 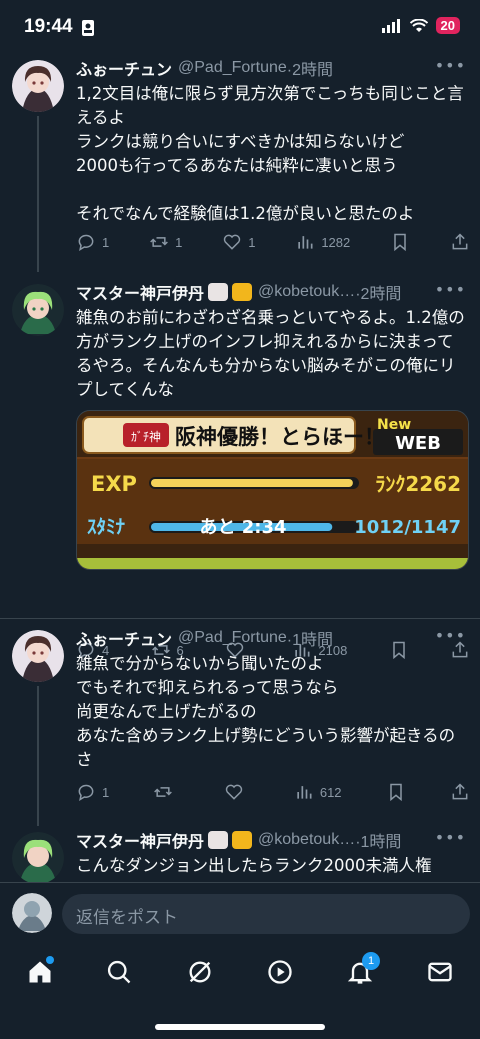 What do you see at coordinates (273, 792) in the screenshot?
I see `tweet-actions: 1 612` at bounding box center [273, 792].